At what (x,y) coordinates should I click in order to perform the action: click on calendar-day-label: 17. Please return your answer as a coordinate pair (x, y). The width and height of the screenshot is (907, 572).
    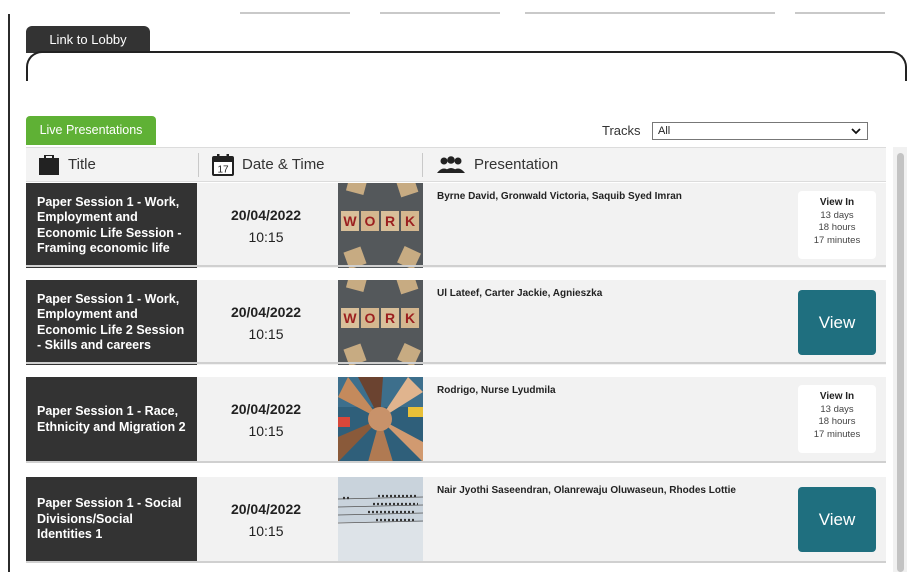
    Looking at the image, I should click on (223, 169).